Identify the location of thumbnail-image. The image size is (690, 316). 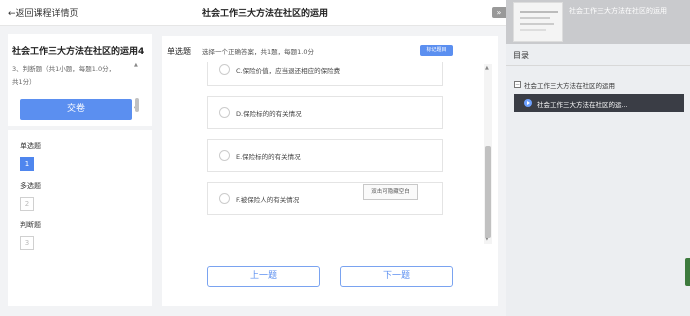
(538, 22).